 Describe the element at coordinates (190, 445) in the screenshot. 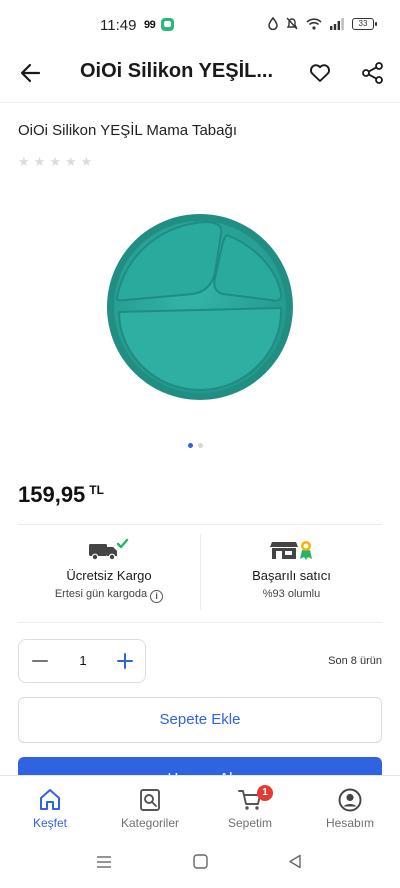

I see `pager-dot-active` at that location.